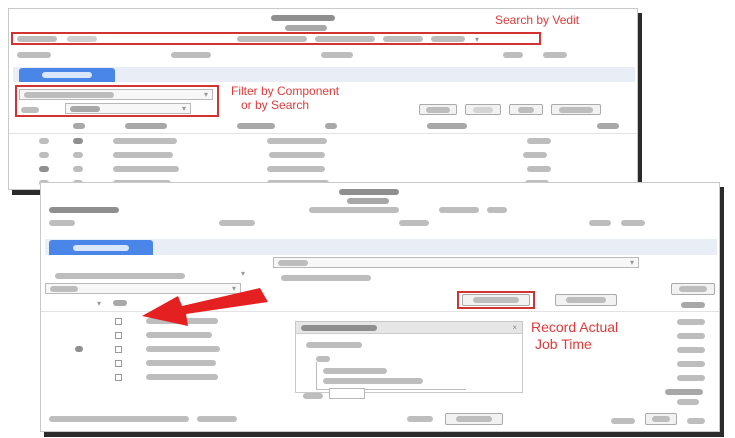  What do you see at coordinates (347, 393) in the screenshot?
I see `time-input` at bounding box center [347, 393].